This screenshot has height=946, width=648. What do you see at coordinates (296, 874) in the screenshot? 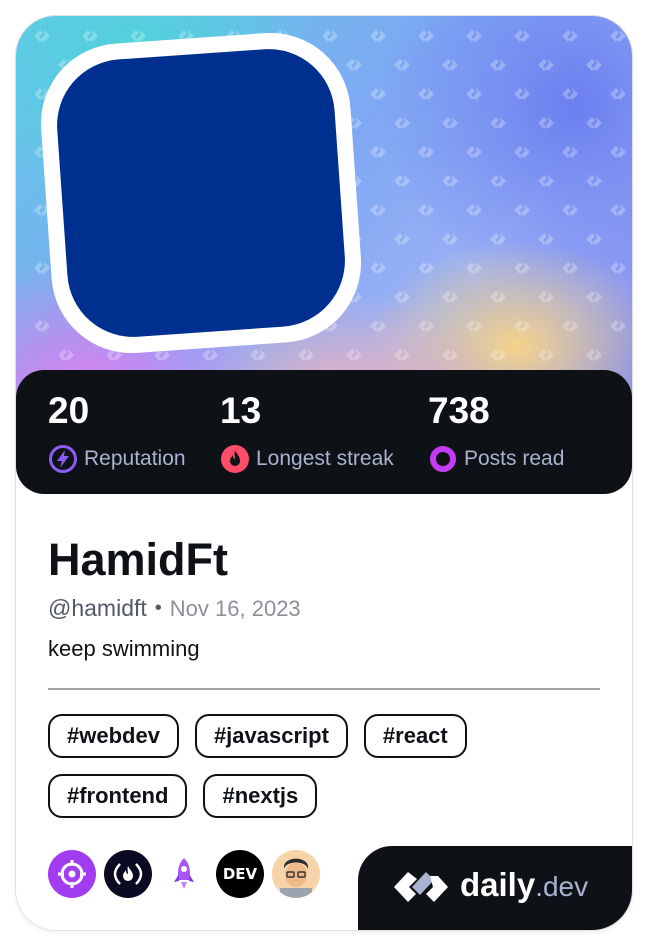
I see `memoji-avatar-source-icon` at bounding box center [296, 874].